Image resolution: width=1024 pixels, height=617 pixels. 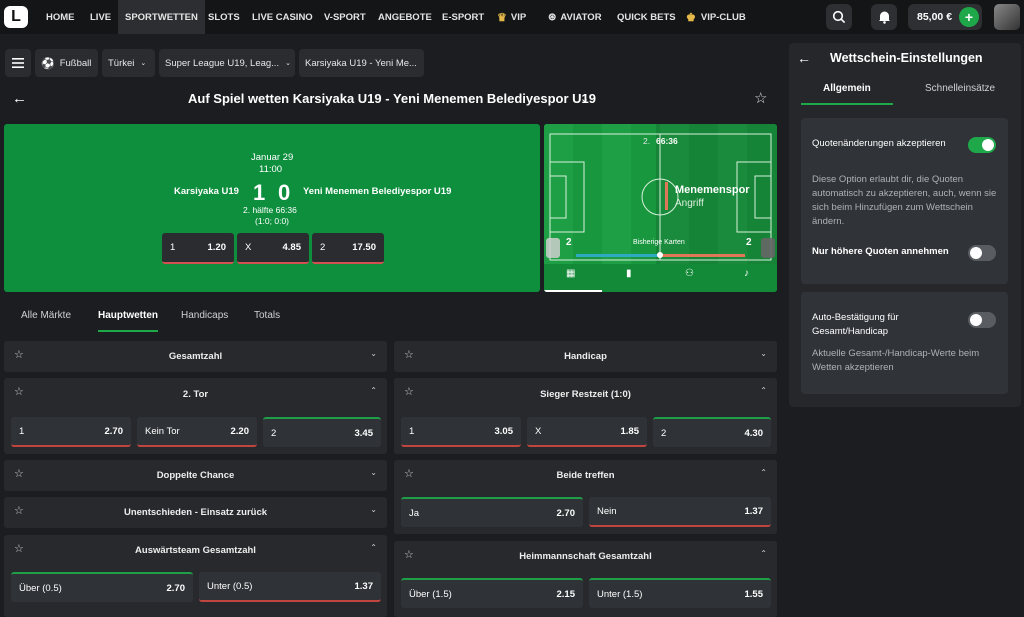 I want to click on toggle-auto-confirm, so click(x=982, y=320).